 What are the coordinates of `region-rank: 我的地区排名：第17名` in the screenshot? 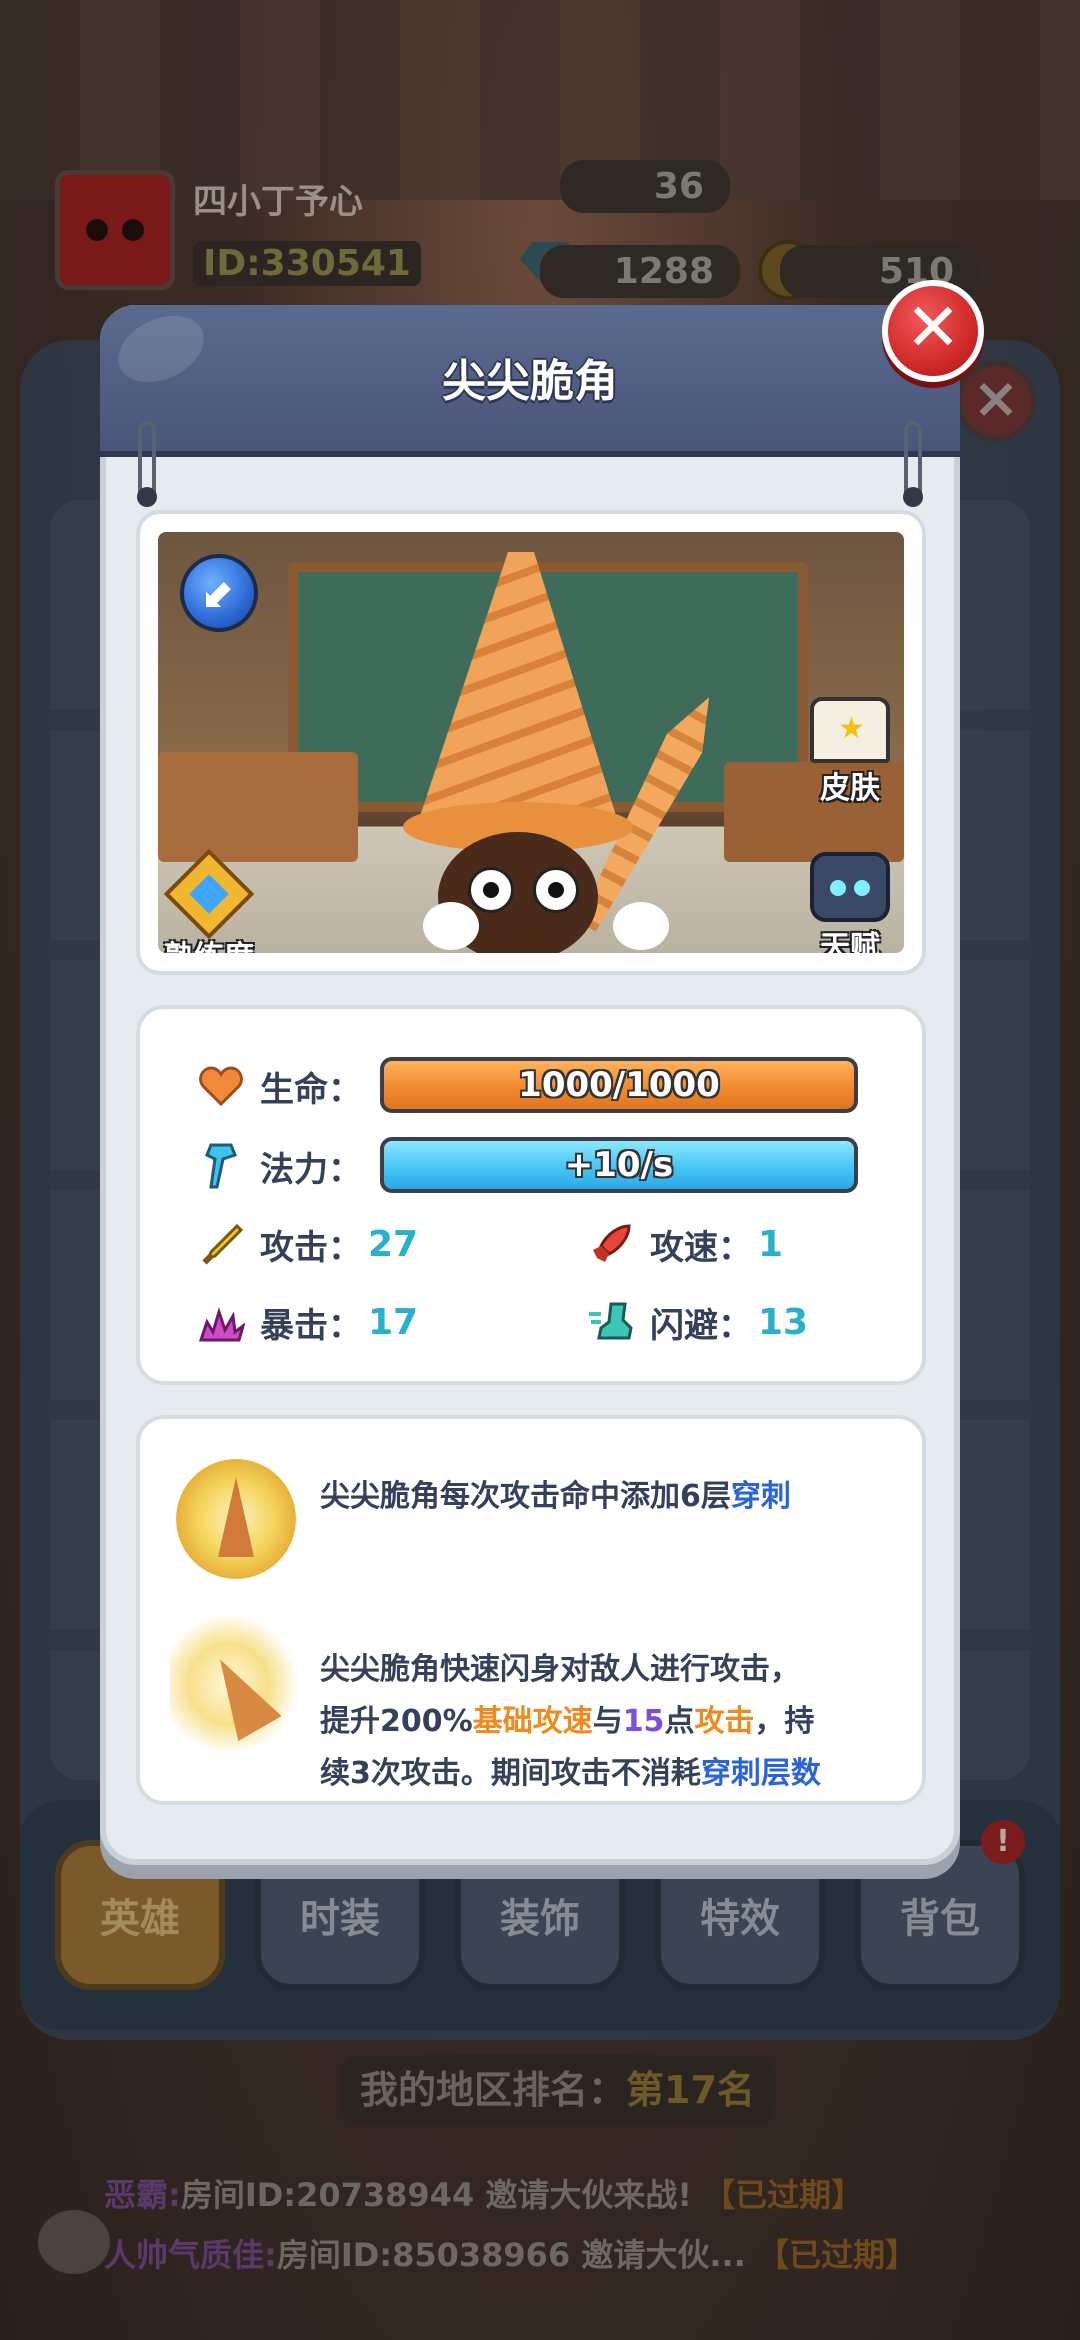 It's located at (557, 2090).